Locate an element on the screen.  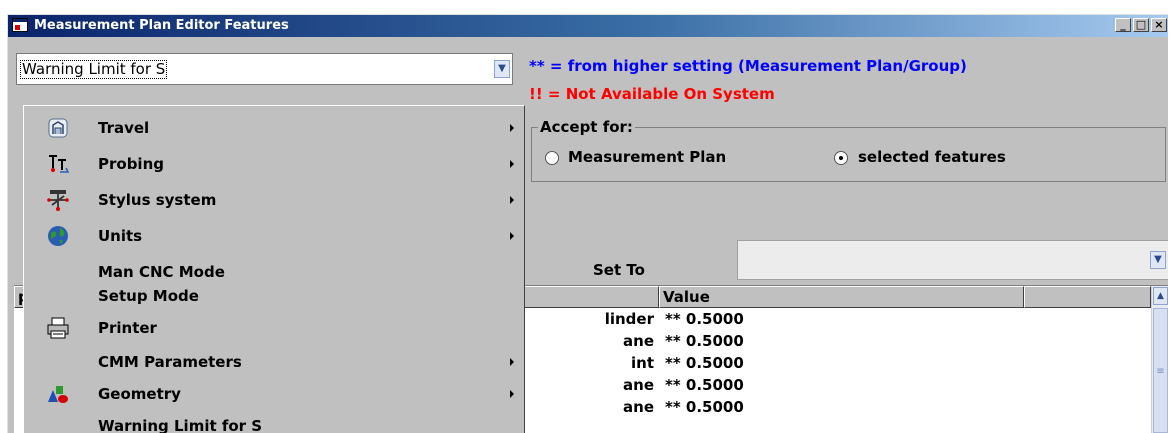
travel-icon is located at coordinates (58, 128).